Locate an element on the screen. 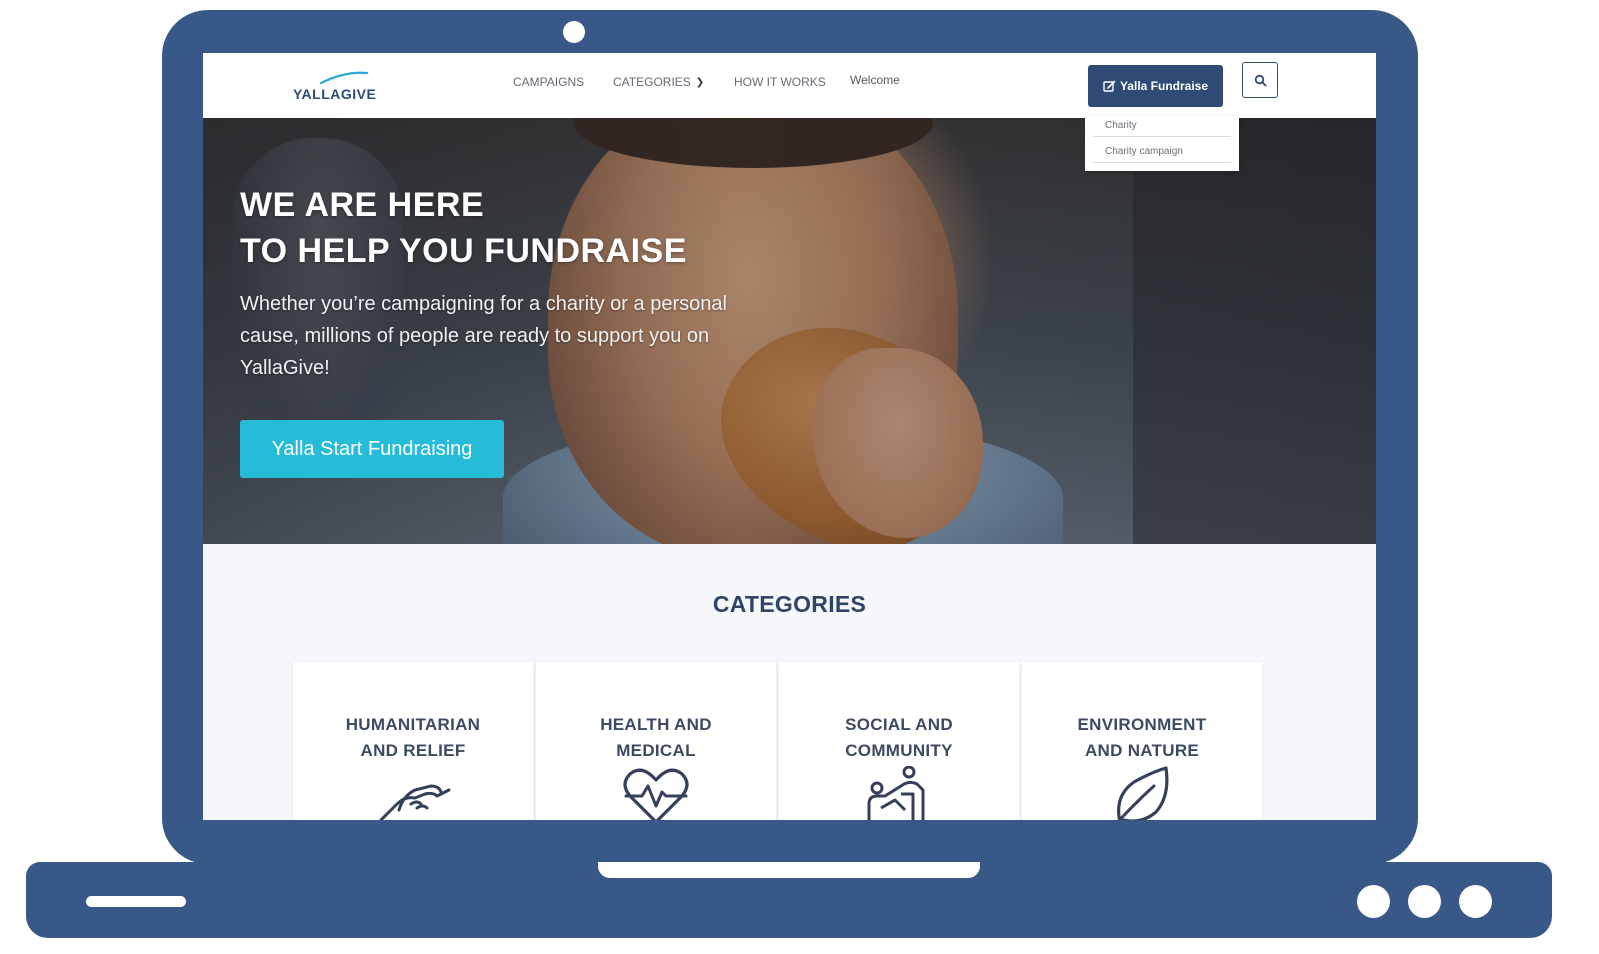  nav-link-how-it-works: HOW IT WORKS is located at coordinates (780, 82).